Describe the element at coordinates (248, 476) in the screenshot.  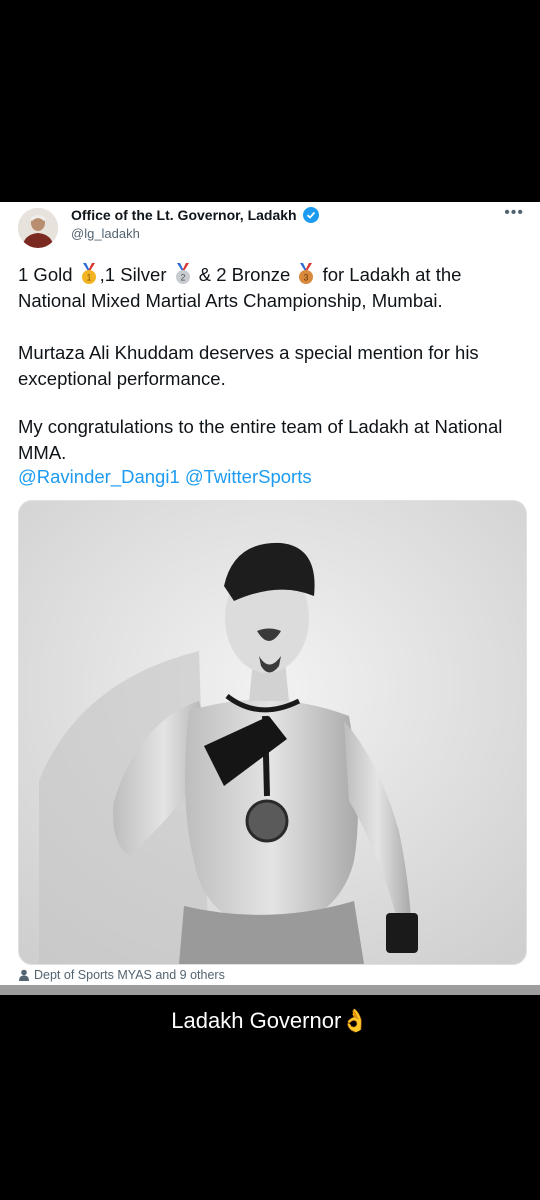
I see `mention-link: @TwitterSports` at that location.